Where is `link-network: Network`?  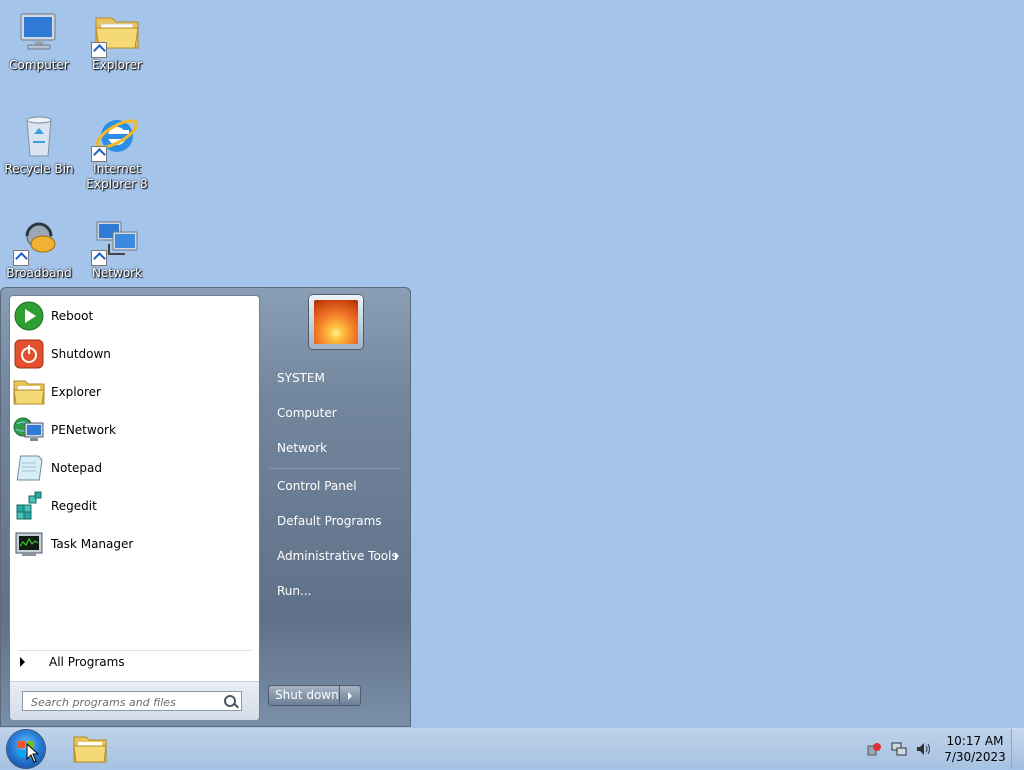 link-network: Network is located at coordinates (302, 448).